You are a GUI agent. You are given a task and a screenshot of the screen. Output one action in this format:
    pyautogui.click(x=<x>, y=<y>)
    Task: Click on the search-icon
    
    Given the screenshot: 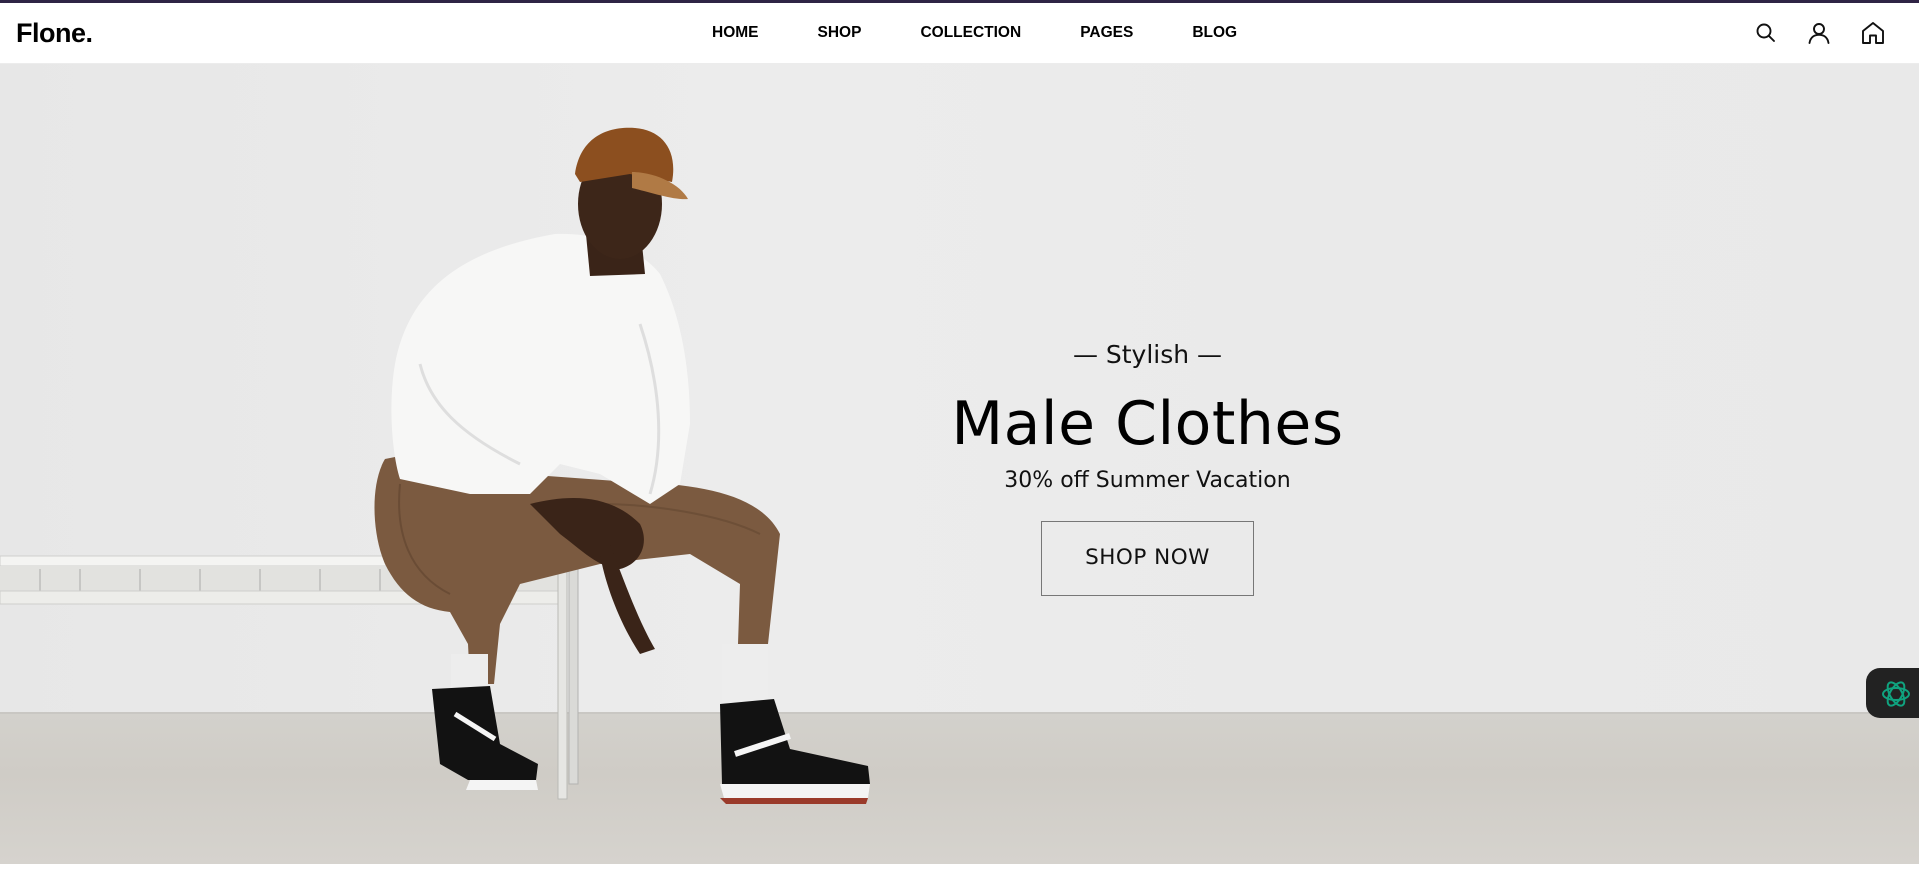 What is the action you would take?
    pyautogui.click(x=1766, y=33)
    